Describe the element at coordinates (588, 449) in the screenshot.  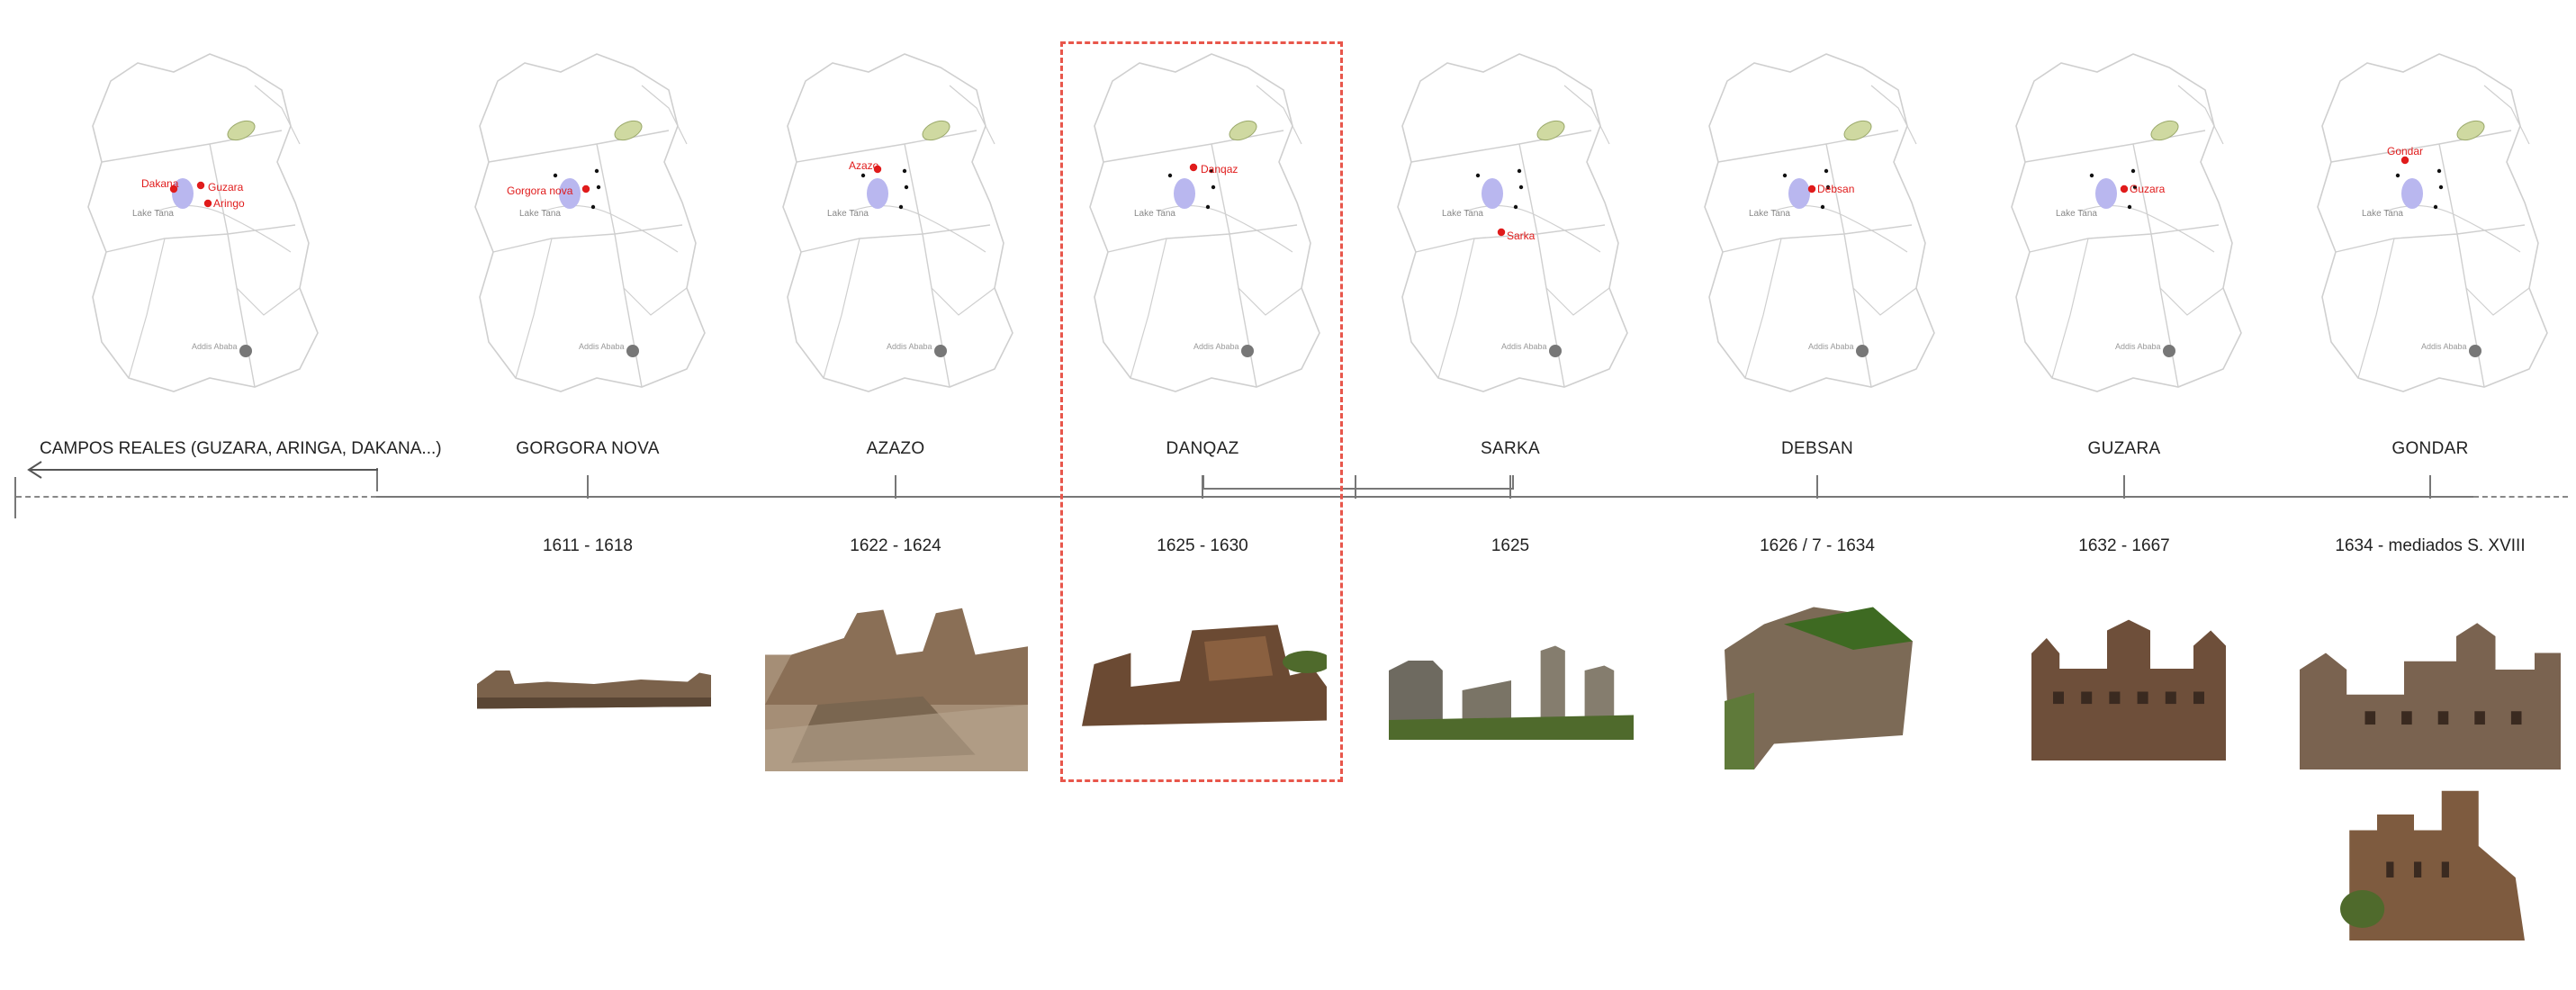
I see `label-gorgora: GORGORA NOVA` at that location.